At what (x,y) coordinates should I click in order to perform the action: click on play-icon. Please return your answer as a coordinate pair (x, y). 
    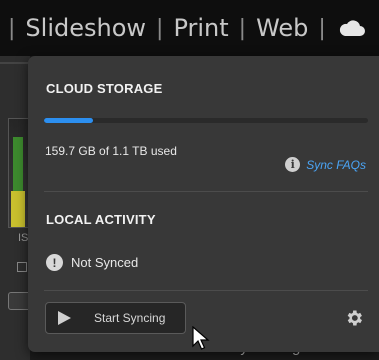
    Looking at the image, I should click on (64, 318).